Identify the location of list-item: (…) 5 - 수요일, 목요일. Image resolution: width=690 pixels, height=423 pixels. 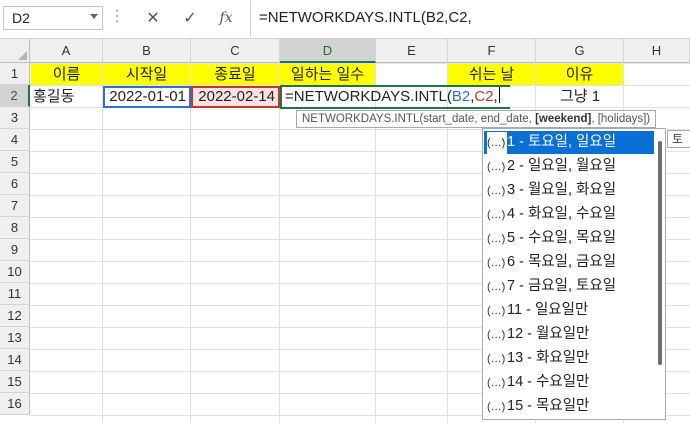
(569, 238).